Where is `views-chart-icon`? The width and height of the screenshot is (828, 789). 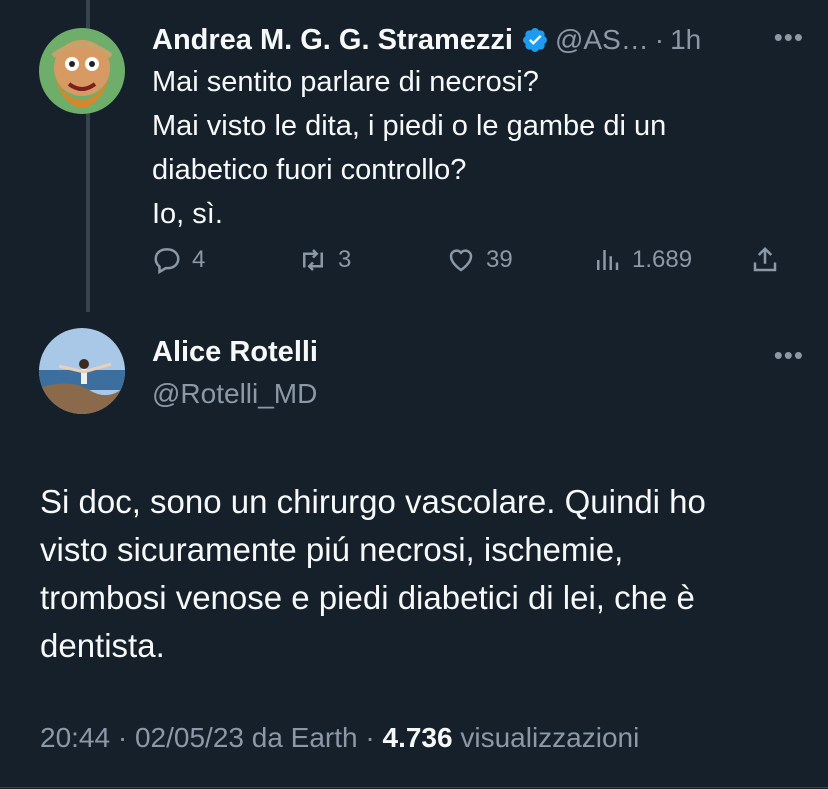 views-chart-icon is located at coordinates (608, 260).